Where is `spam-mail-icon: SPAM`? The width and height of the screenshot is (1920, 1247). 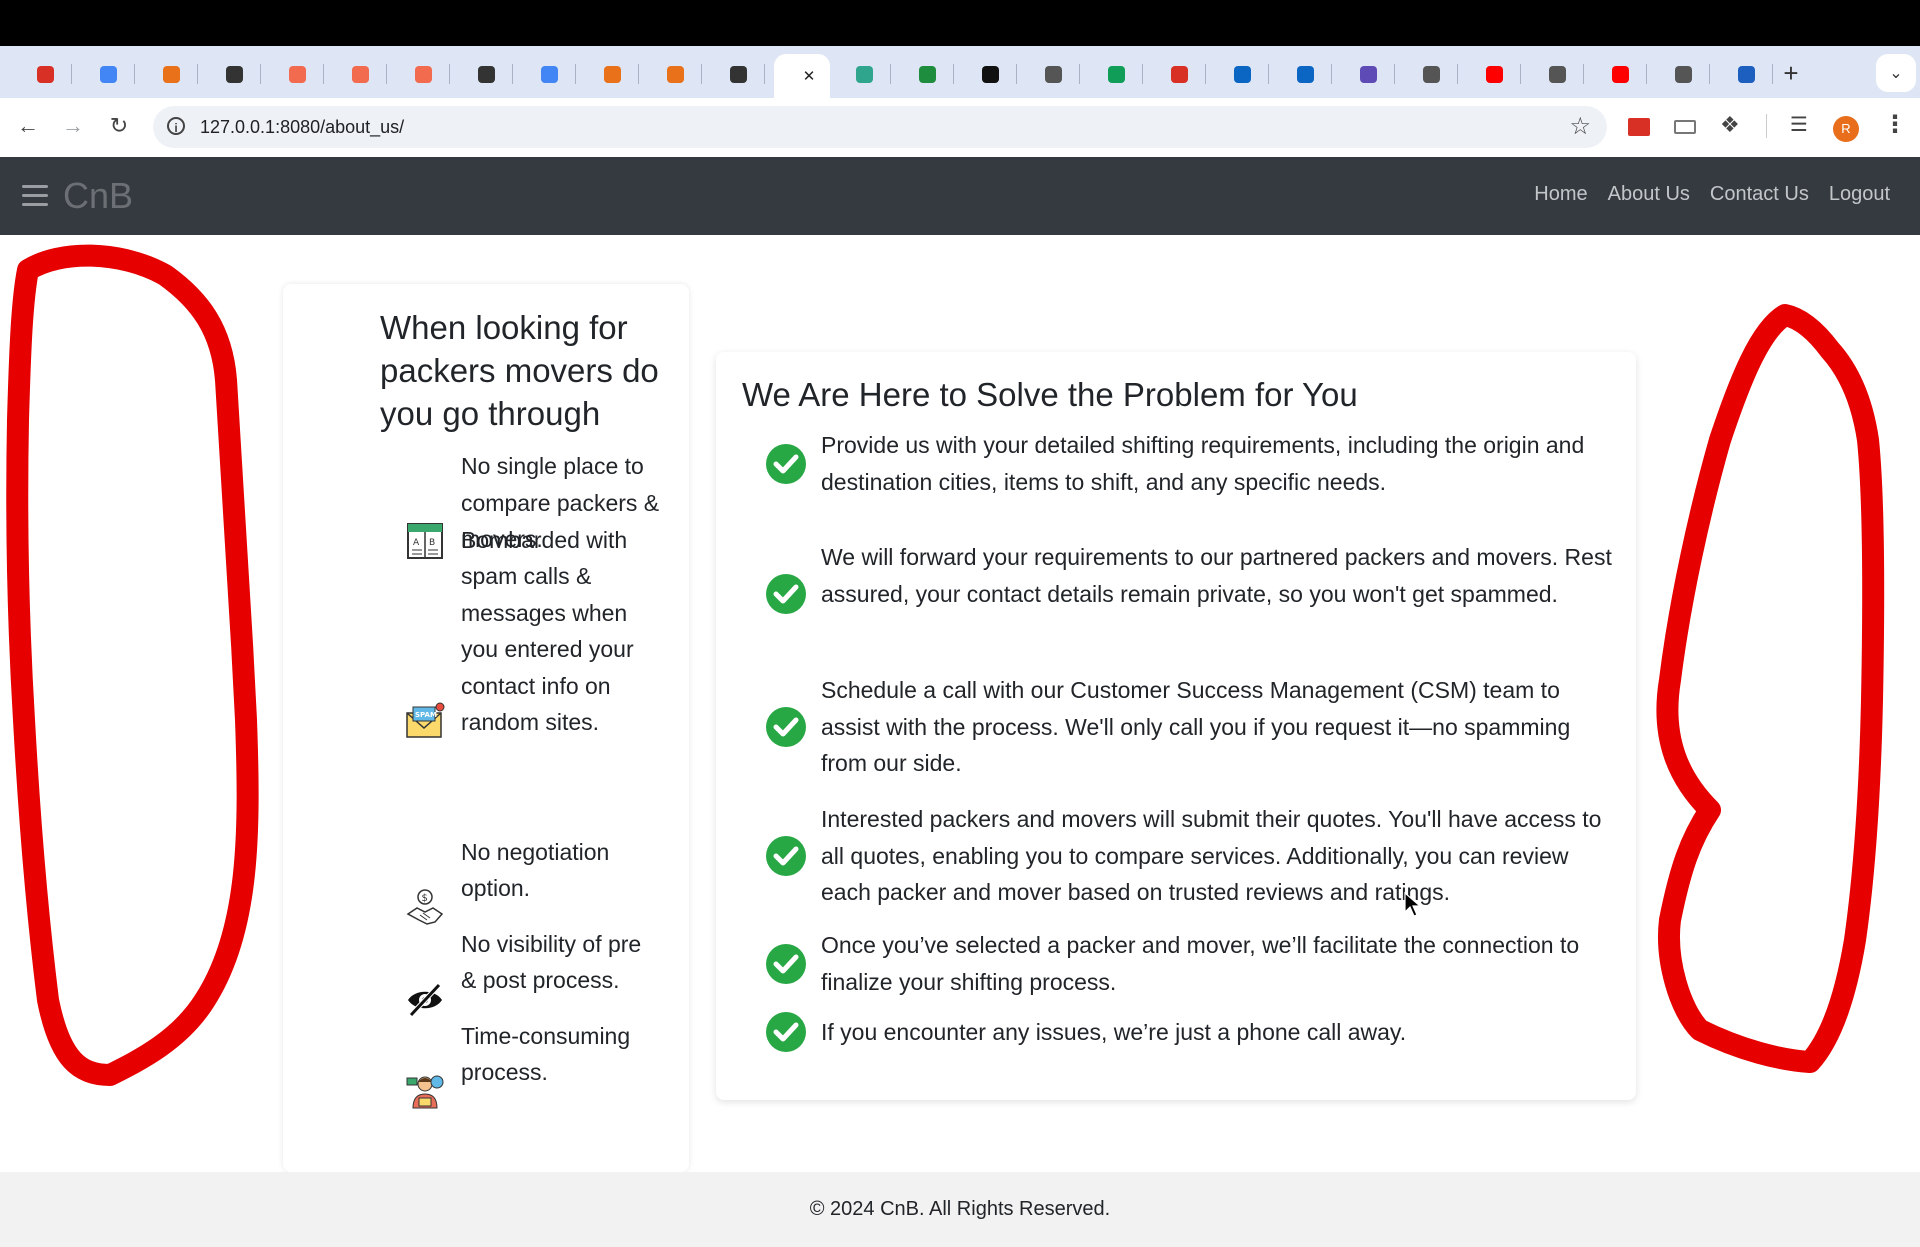 spam-mail-icon: SPAM is located at coordinates (425, 720).